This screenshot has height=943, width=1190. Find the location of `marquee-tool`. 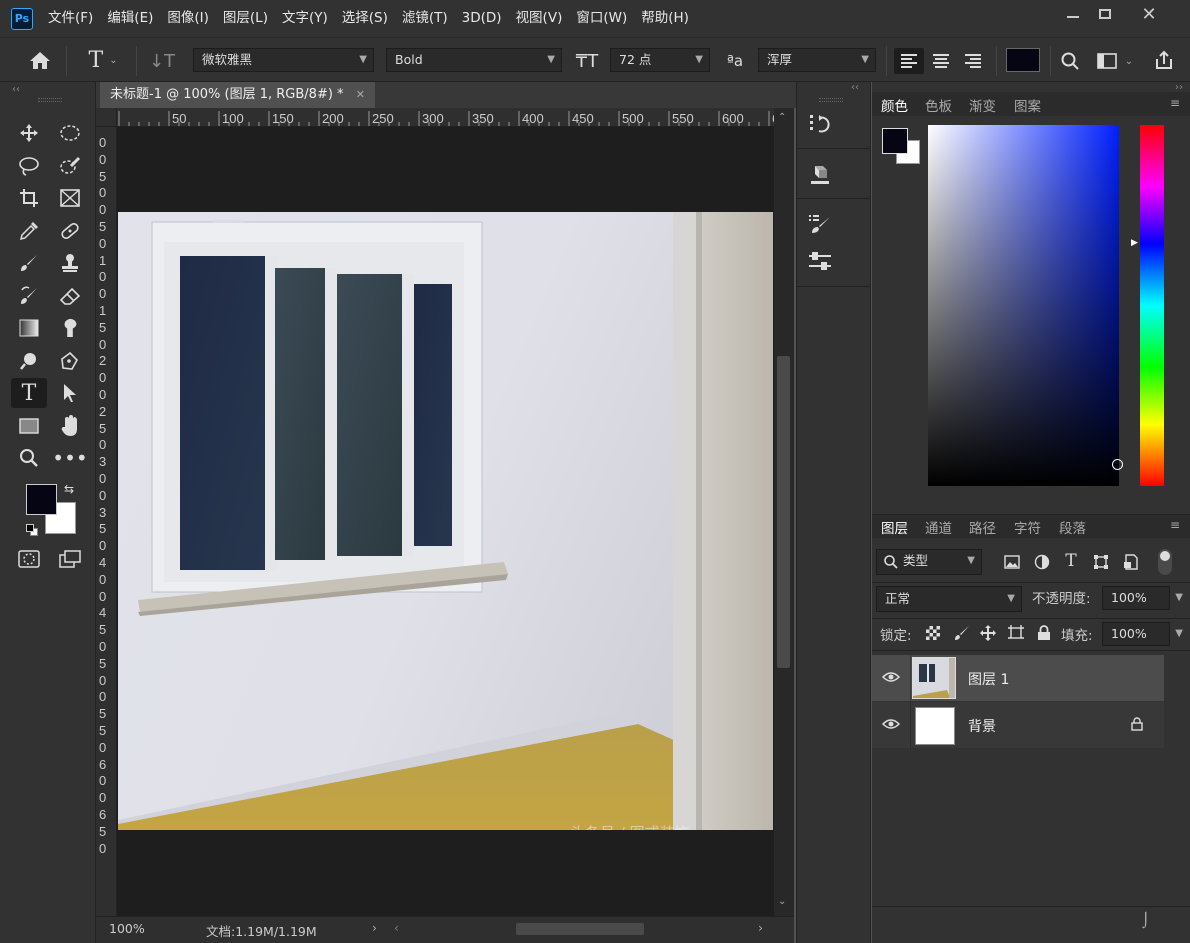

marquee-tool is located at coordinates (70, 133).